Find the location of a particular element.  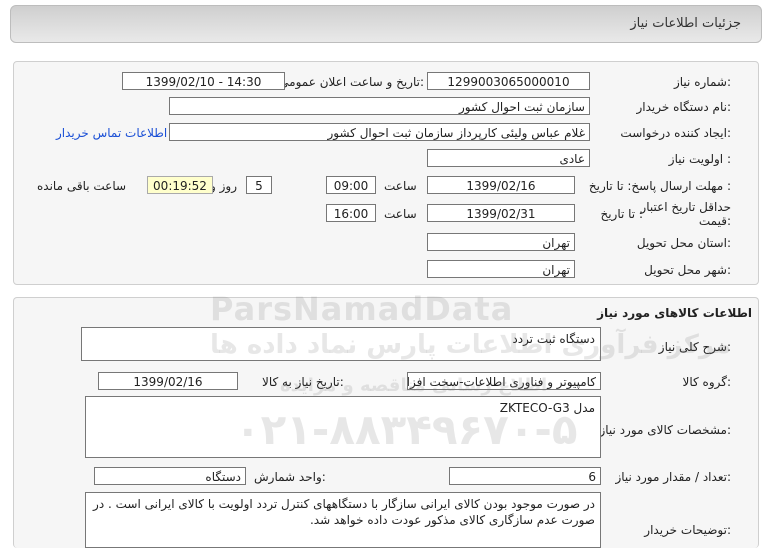

quantity-label: تعداد / مقدار مورد نیاز: is located at coordinates (673, 477).